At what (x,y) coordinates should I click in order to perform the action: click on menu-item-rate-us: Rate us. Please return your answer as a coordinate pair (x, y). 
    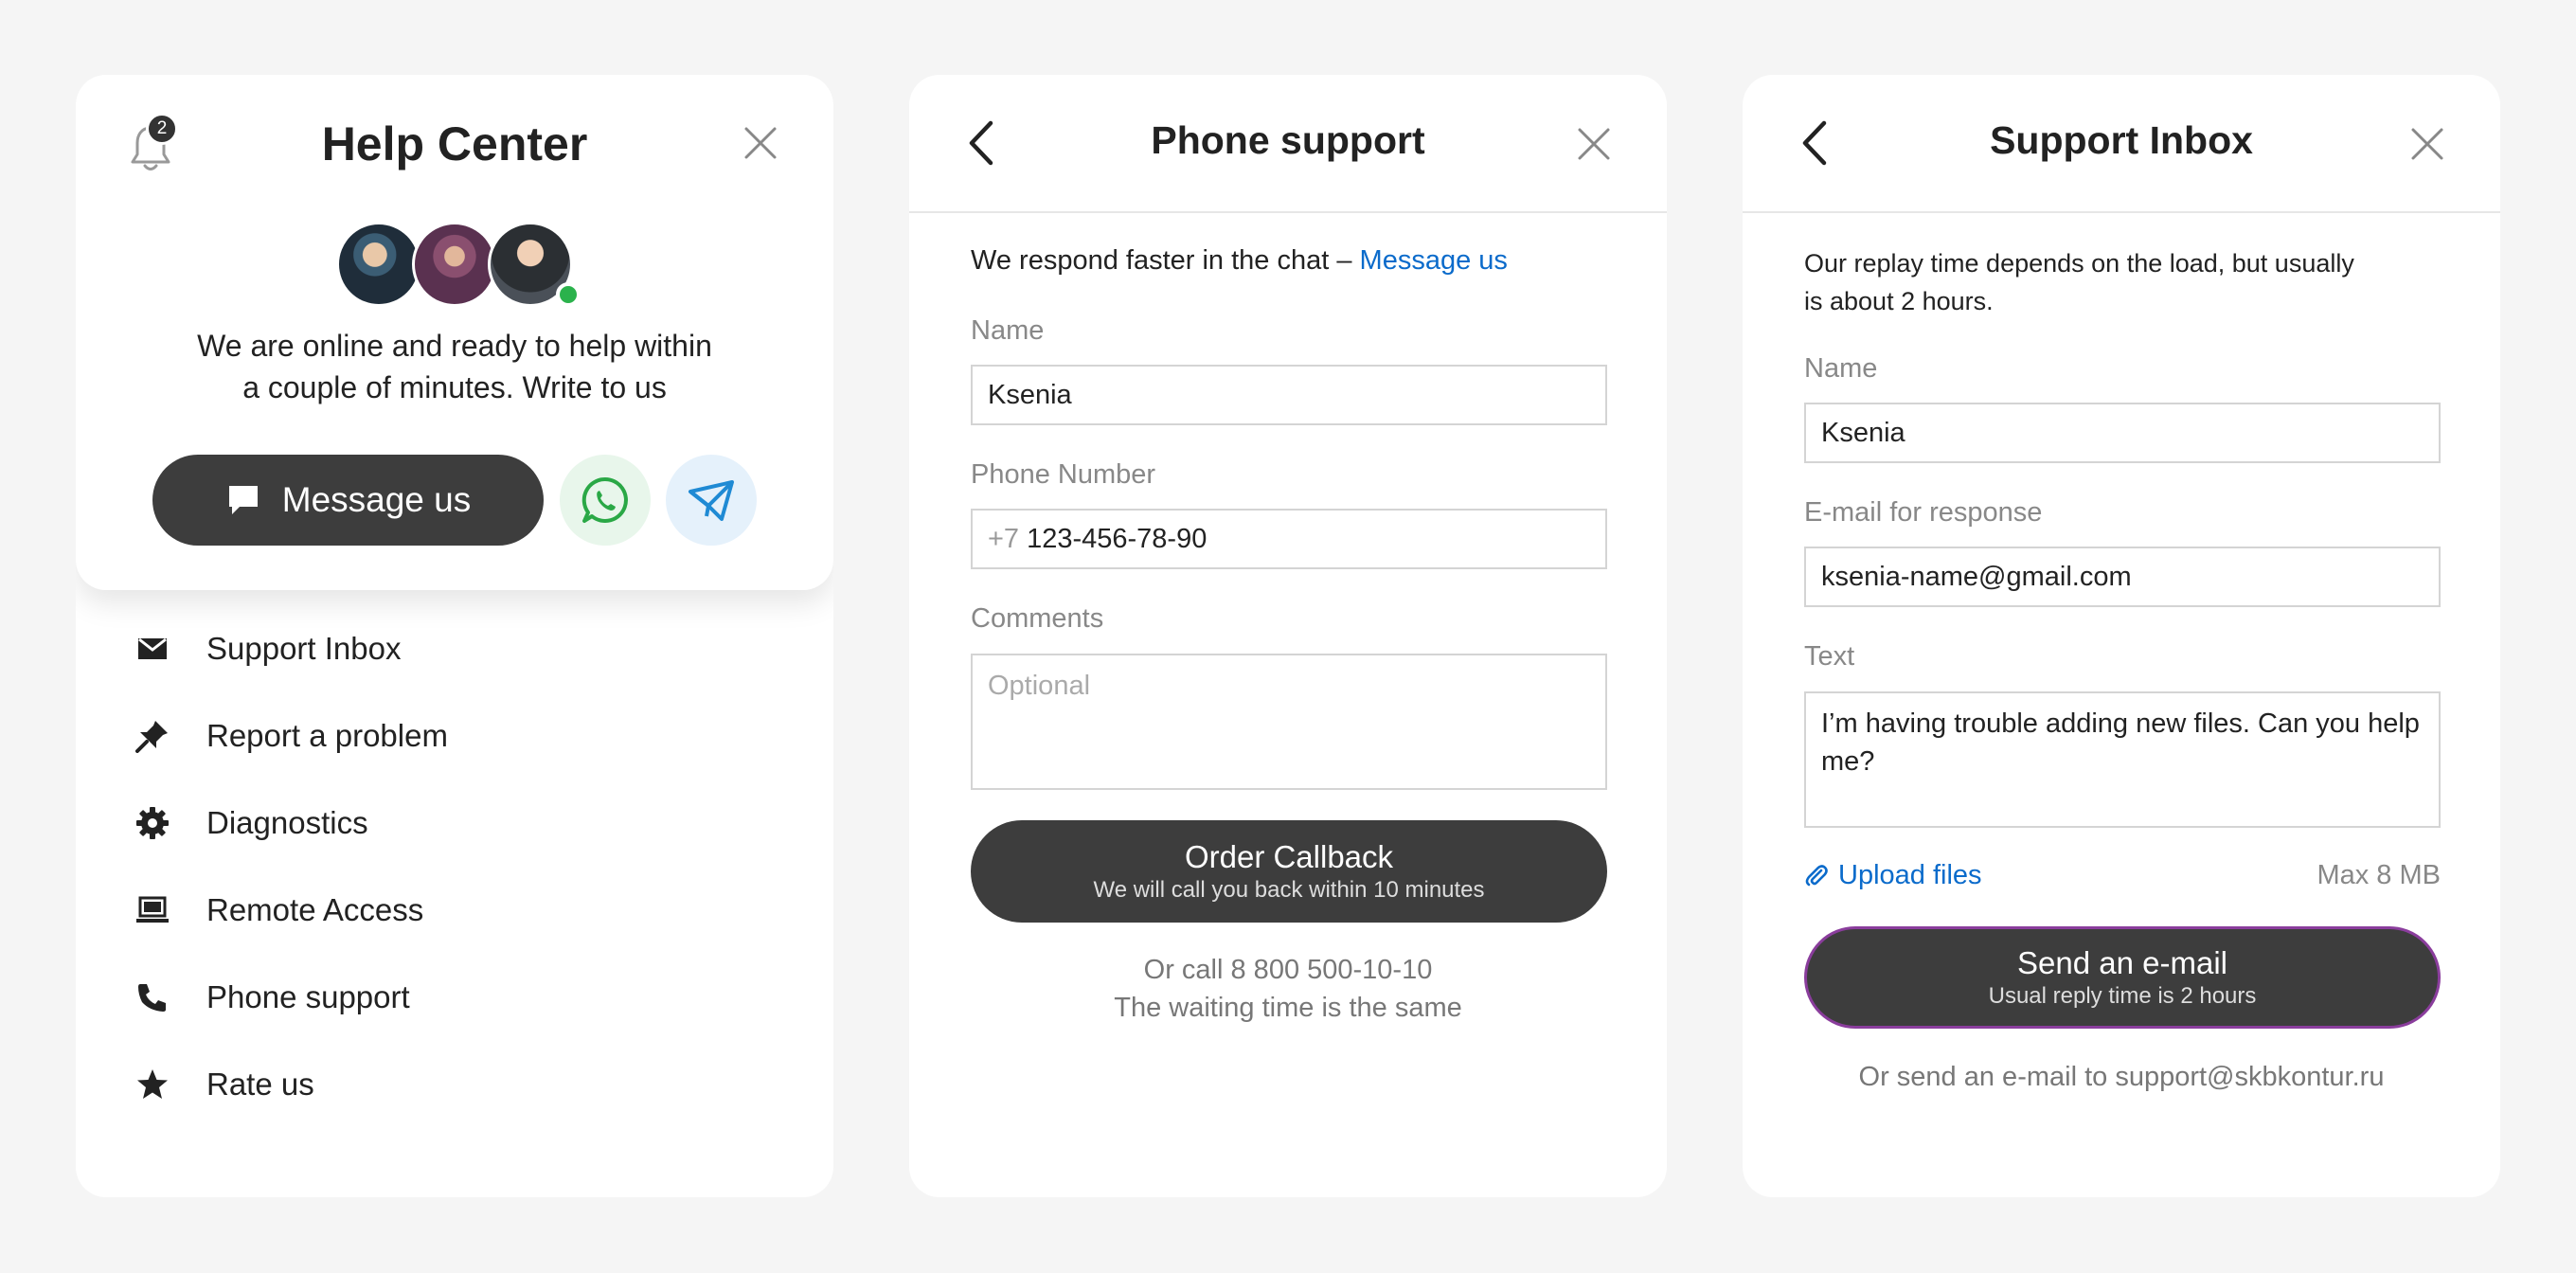
    Looking at the image, I should click on (454, 1084).